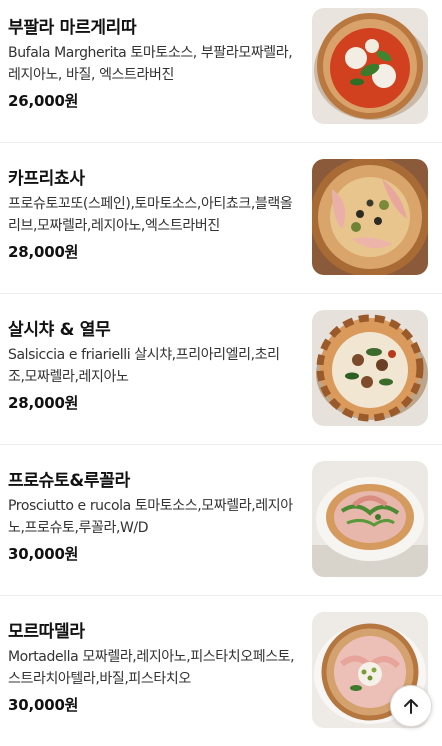  Describe the element at coordinates (46, 179) in the screenshot. I see `menu-item-name: 카프리쵸사` at that location.